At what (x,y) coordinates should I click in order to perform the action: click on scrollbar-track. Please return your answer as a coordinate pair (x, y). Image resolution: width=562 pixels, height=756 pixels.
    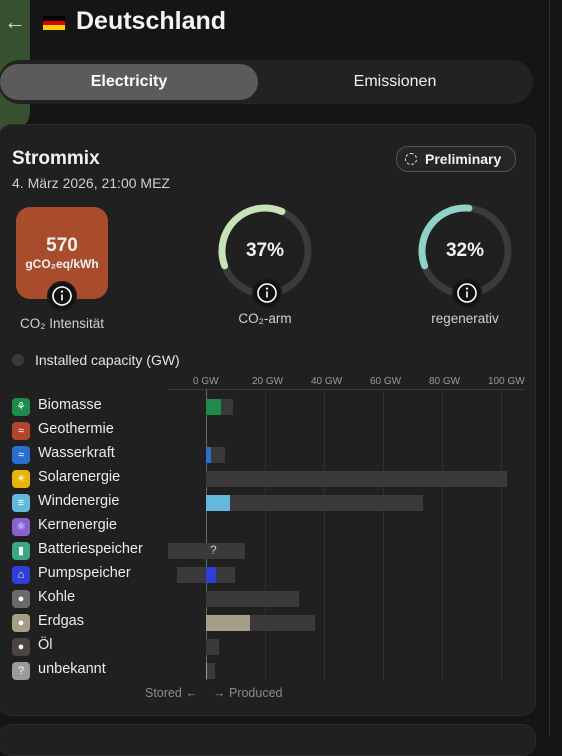
    Looking at the image, I should click on (549, 367).